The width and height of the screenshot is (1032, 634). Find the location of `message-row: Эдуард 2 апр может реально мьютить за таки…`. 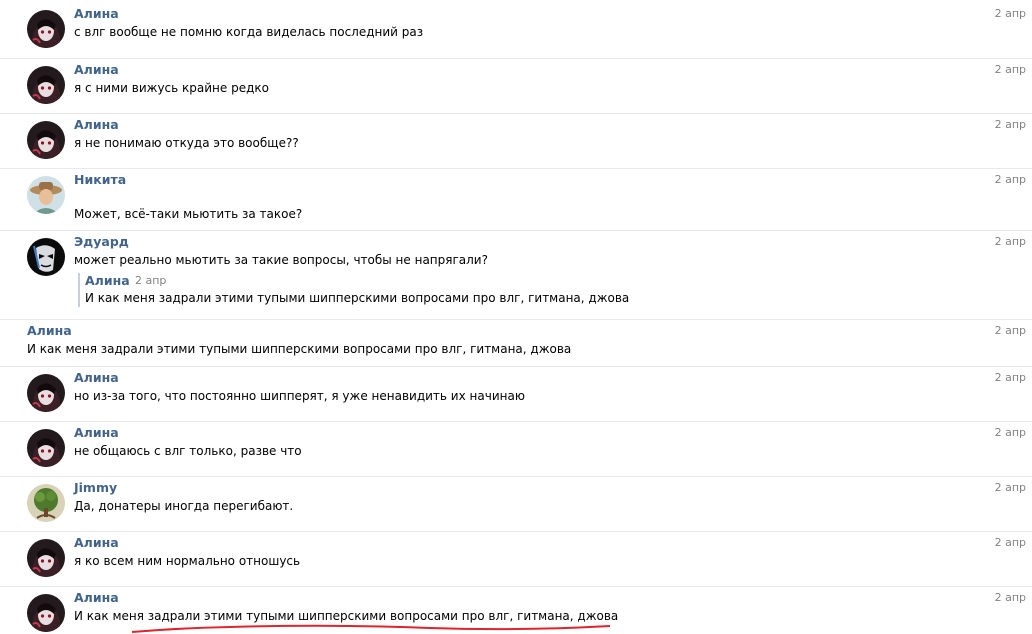

message-row: Эдуард 2 апр может реально мьютить за таки… is located at coordinates (516, 274).